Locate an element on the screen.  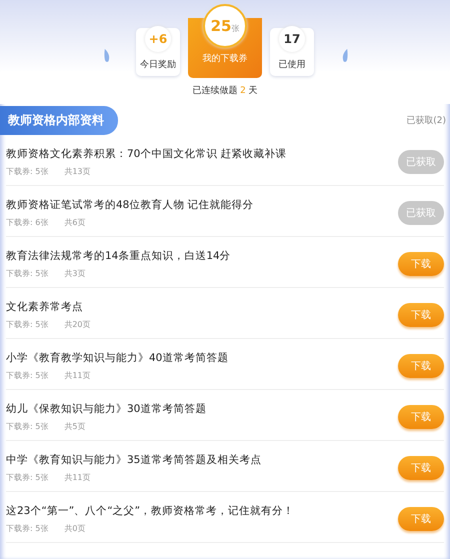
page-count: 共20页 is located at coordinates (77, 324).